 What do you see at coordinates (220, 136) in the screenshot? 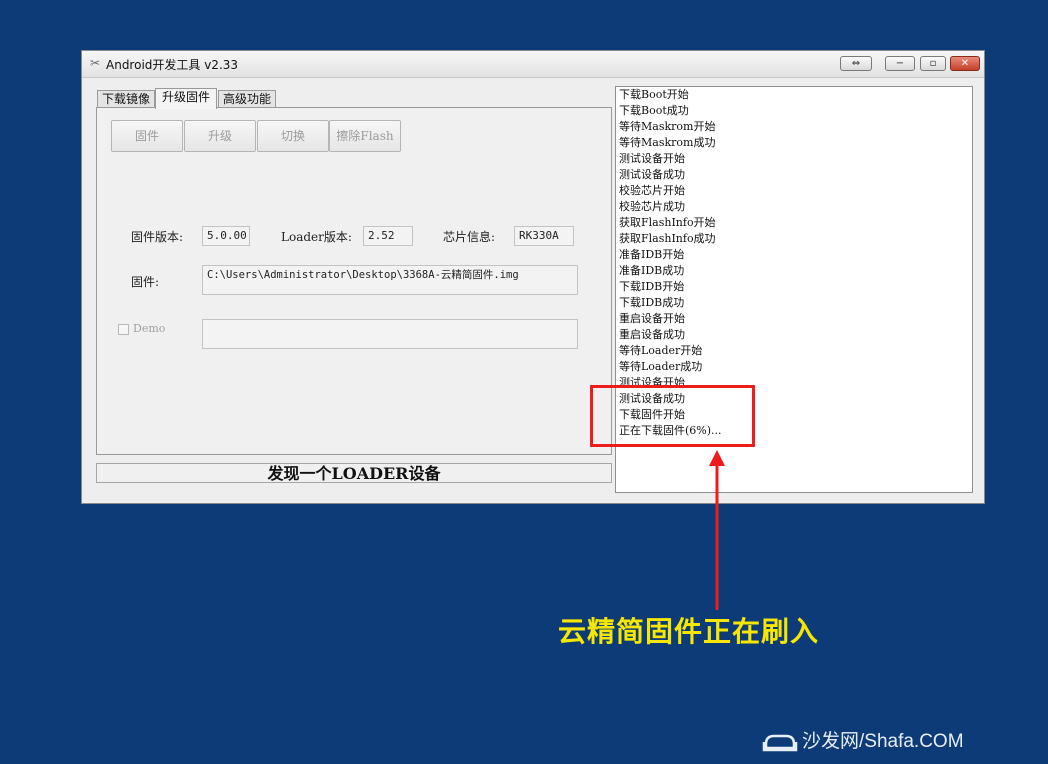
I see `upgrade-button: 升级` at bounding box center [220, 136].